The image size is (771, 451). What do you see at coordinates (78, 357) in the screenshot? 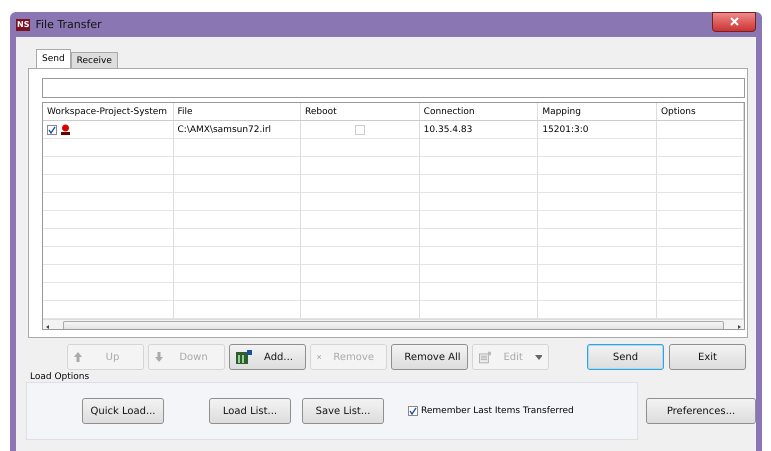
I see `up-arrow-icon` at bounding box center [78, 357].